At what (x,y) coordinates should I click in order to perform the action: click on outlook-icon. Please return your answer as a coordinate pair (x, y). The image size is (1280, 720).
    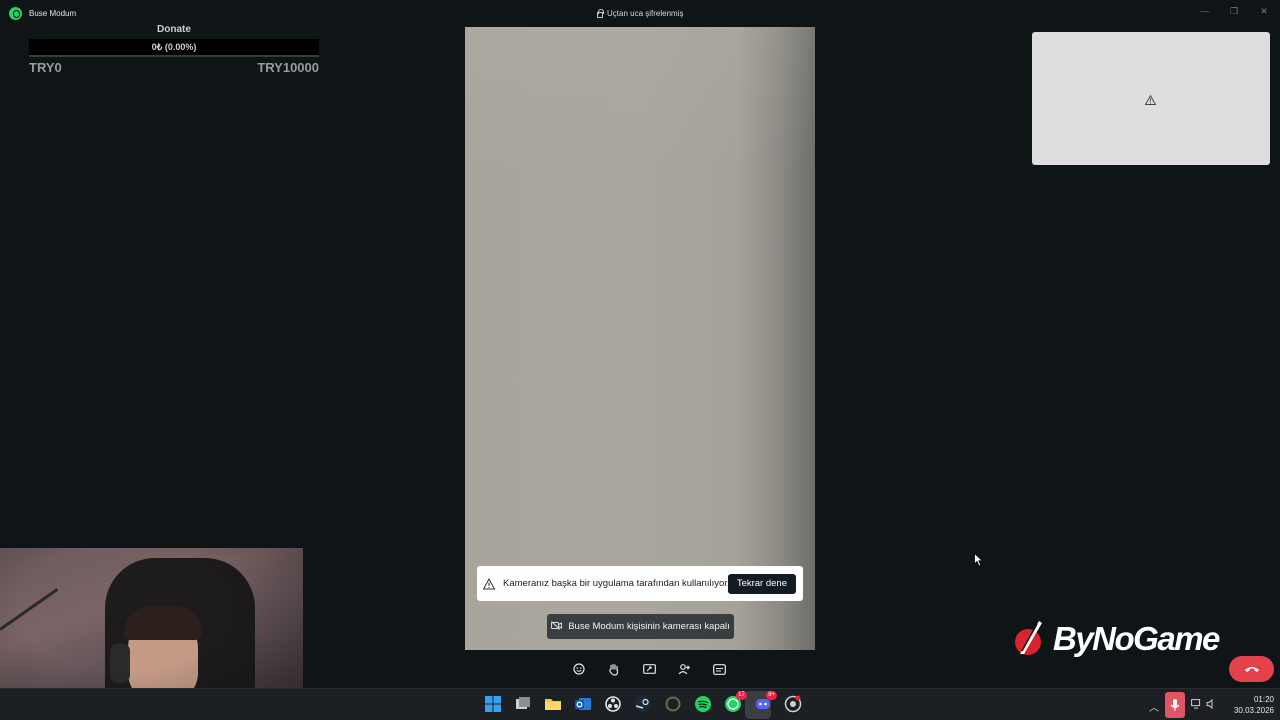
    Looking at the image, I should click on (583, 704).